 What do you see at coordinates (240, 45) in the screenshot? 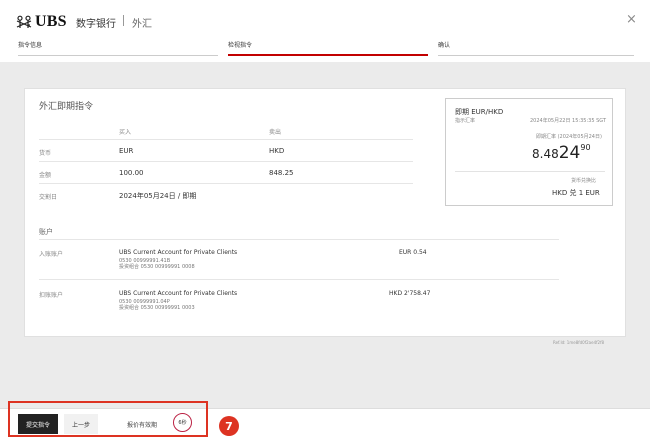
I see `step-review: 检视指令` at bounding box center [240, 45].